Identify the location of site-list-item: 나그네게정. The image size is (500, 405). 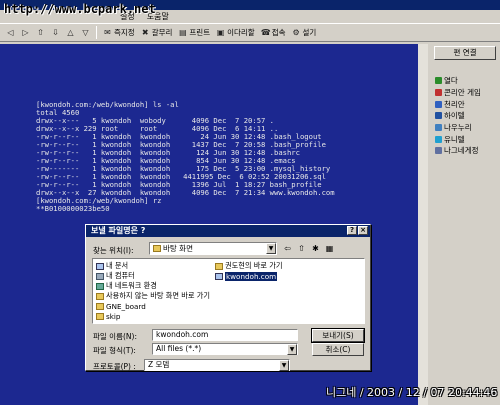
(466, 151).